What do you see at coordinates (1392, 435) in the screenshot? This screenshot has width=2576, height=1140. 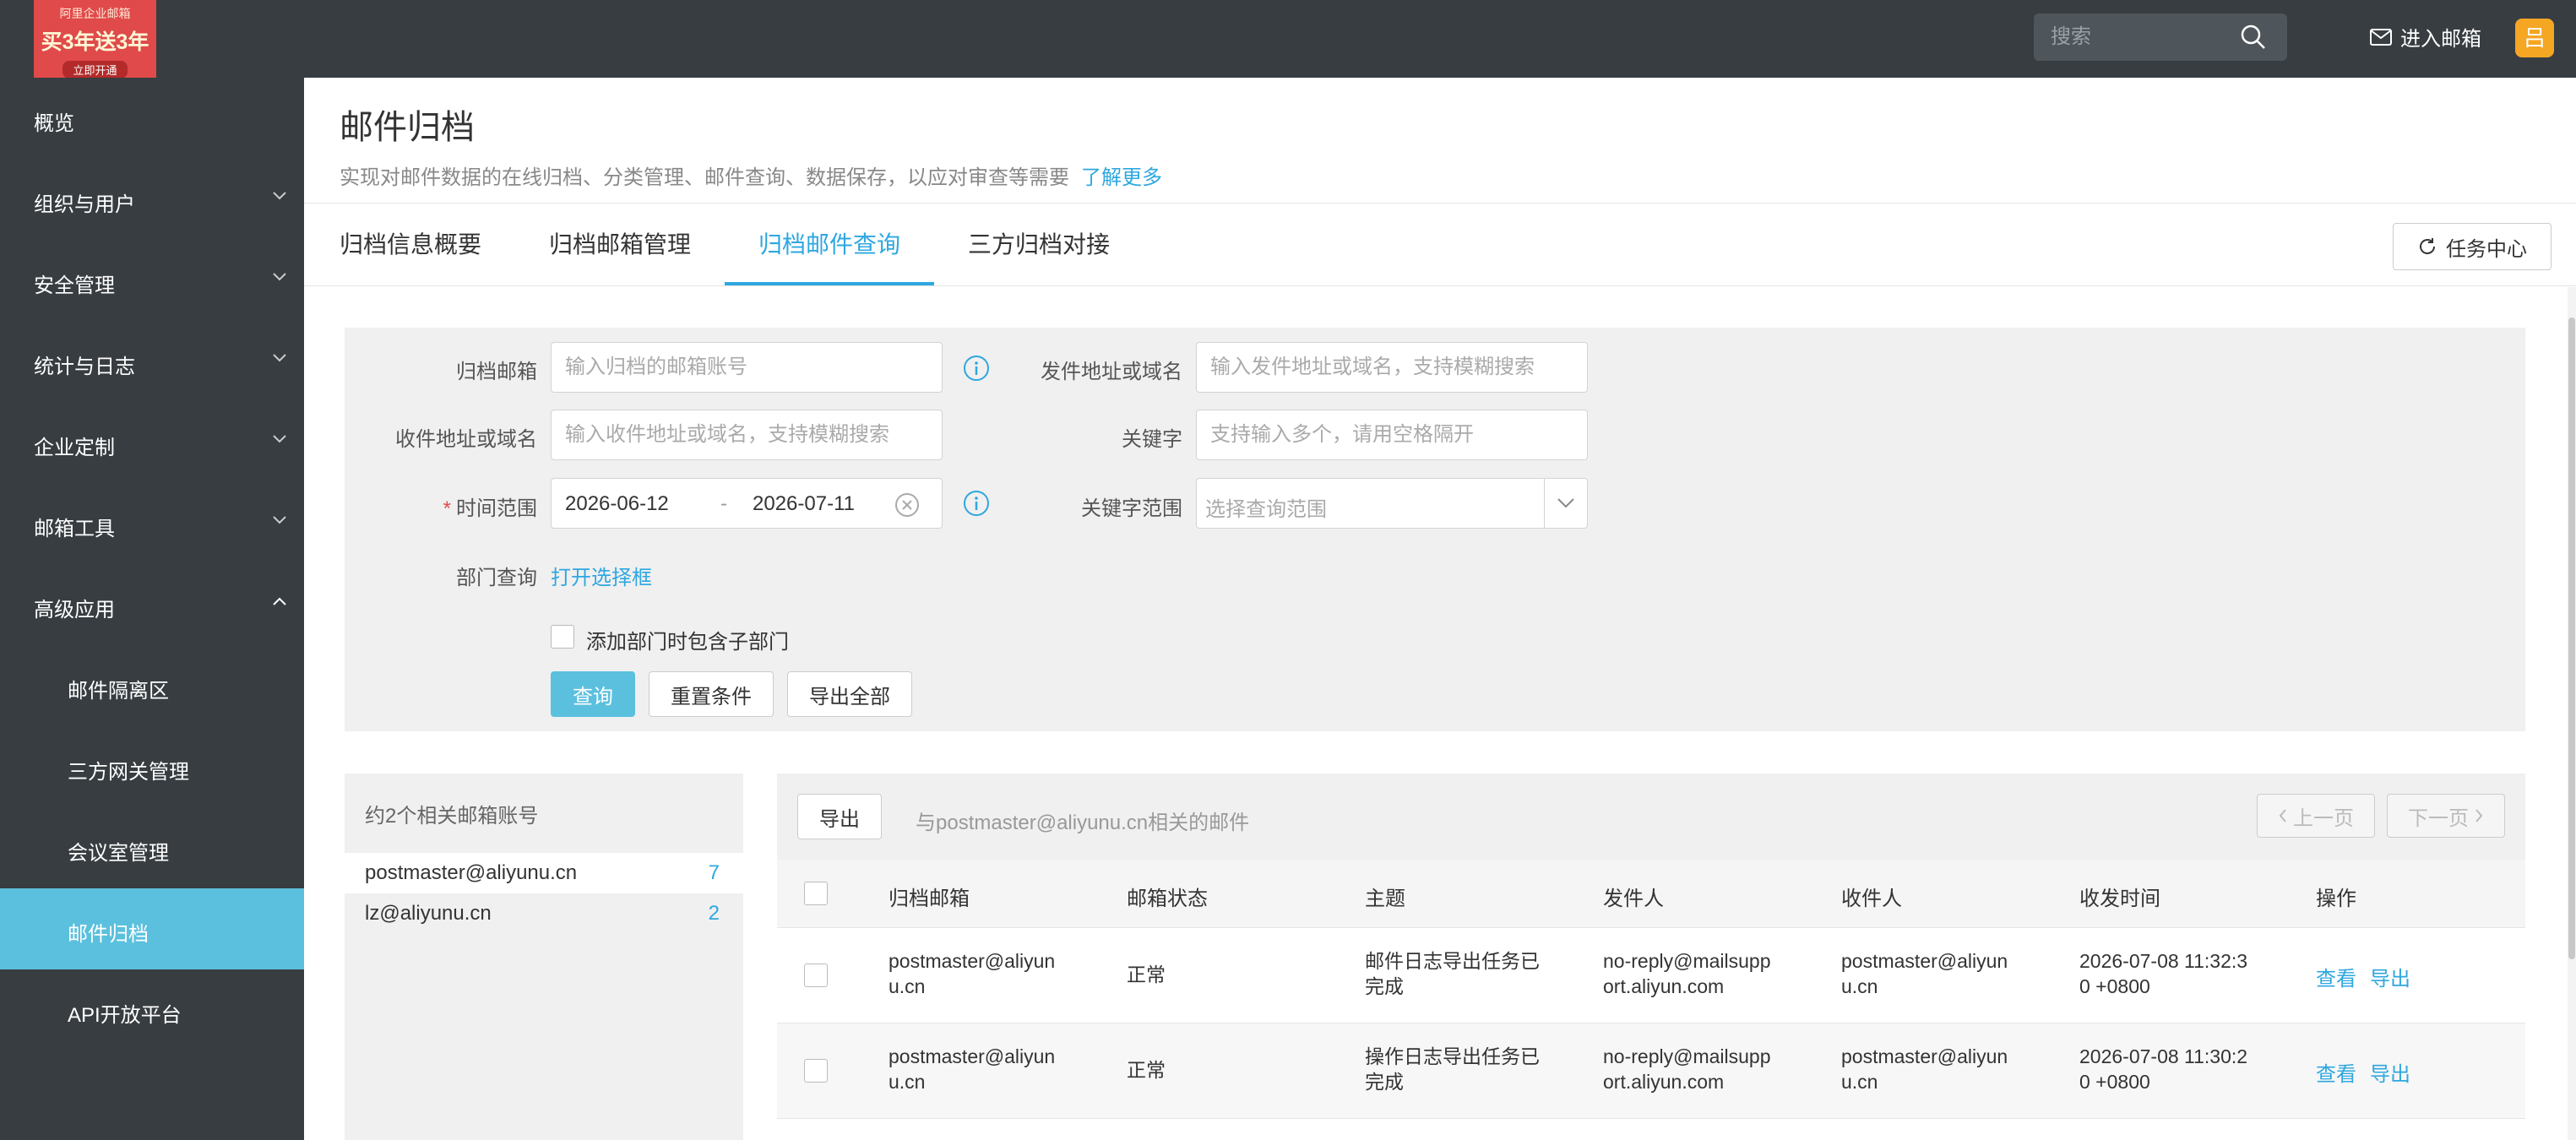 I see `keyword-input` at bounding box center [1392, 435].